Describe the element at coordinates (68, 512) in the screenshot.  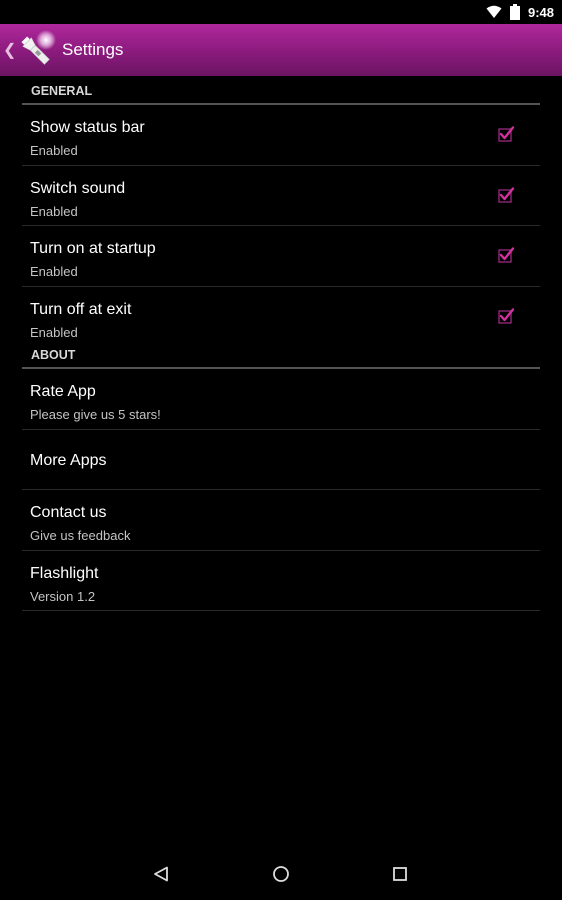
I see `pref-title: Contact us` at that location.